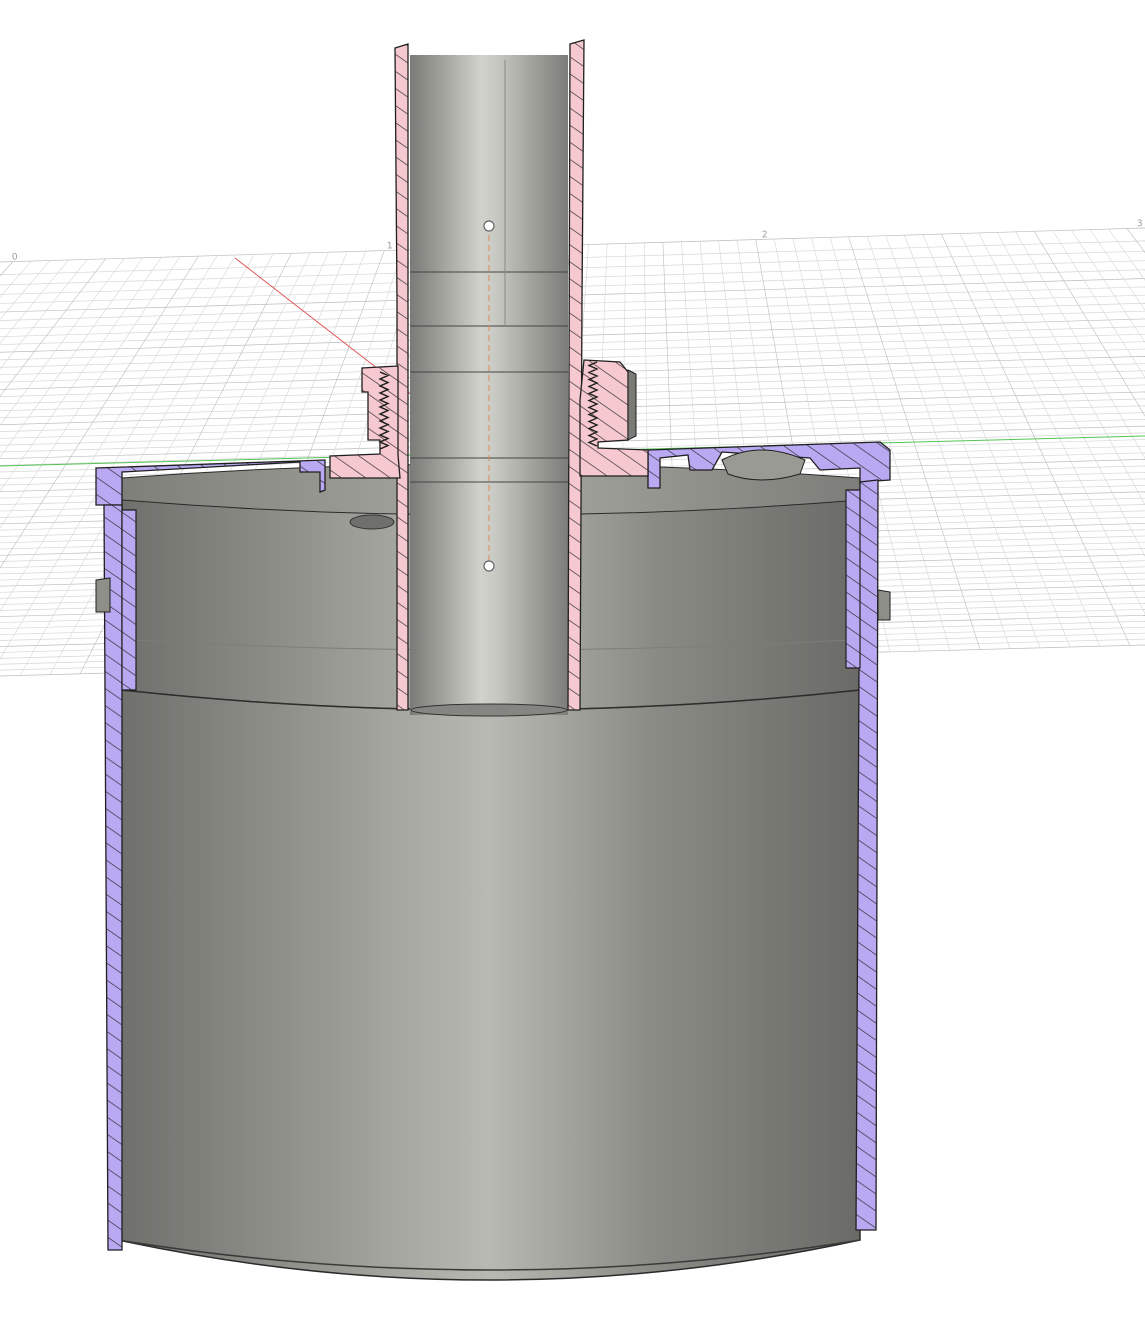 The height and width of the screenshot is (1328, 1145). I want to click on grid-tick-label: 0, so click(15, 257).